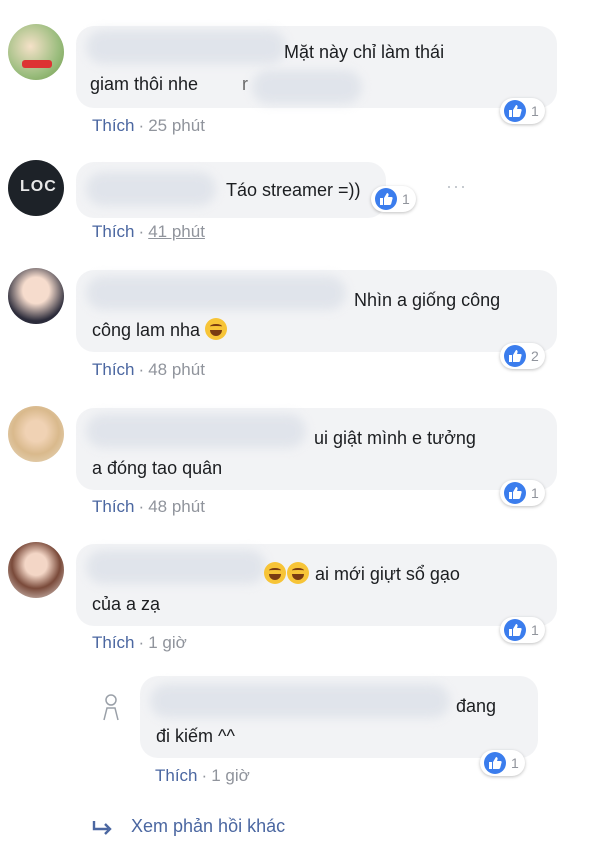  I want to click on avatar: LOC, so click(36, 188).